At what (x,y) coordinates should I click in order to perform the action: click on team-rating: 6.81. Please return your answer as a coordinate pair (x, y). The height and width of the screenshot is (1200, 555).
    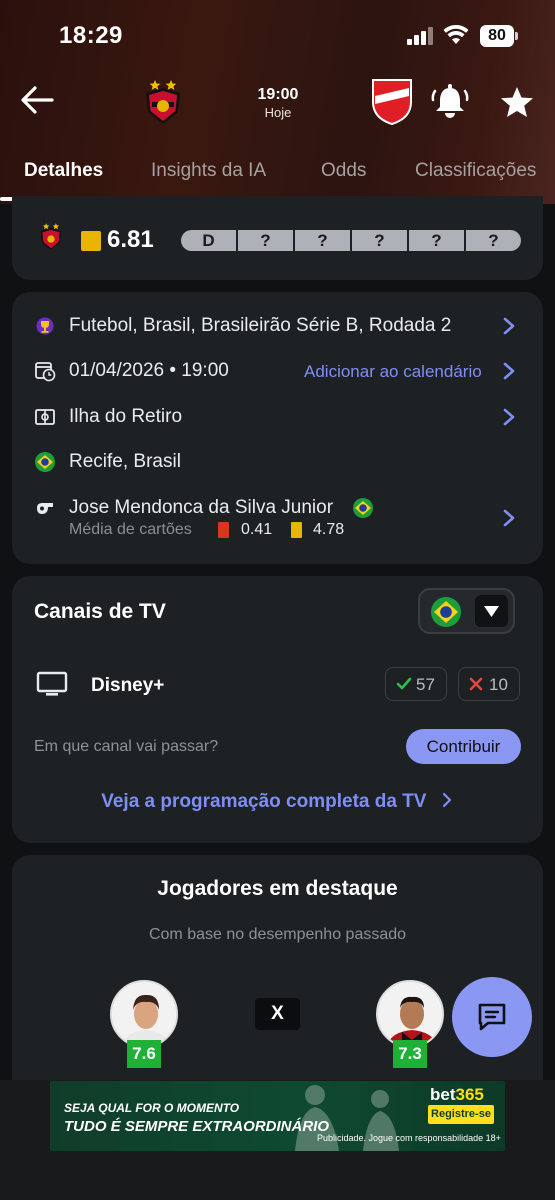
    Looking at the image, I should click on (130, 239).